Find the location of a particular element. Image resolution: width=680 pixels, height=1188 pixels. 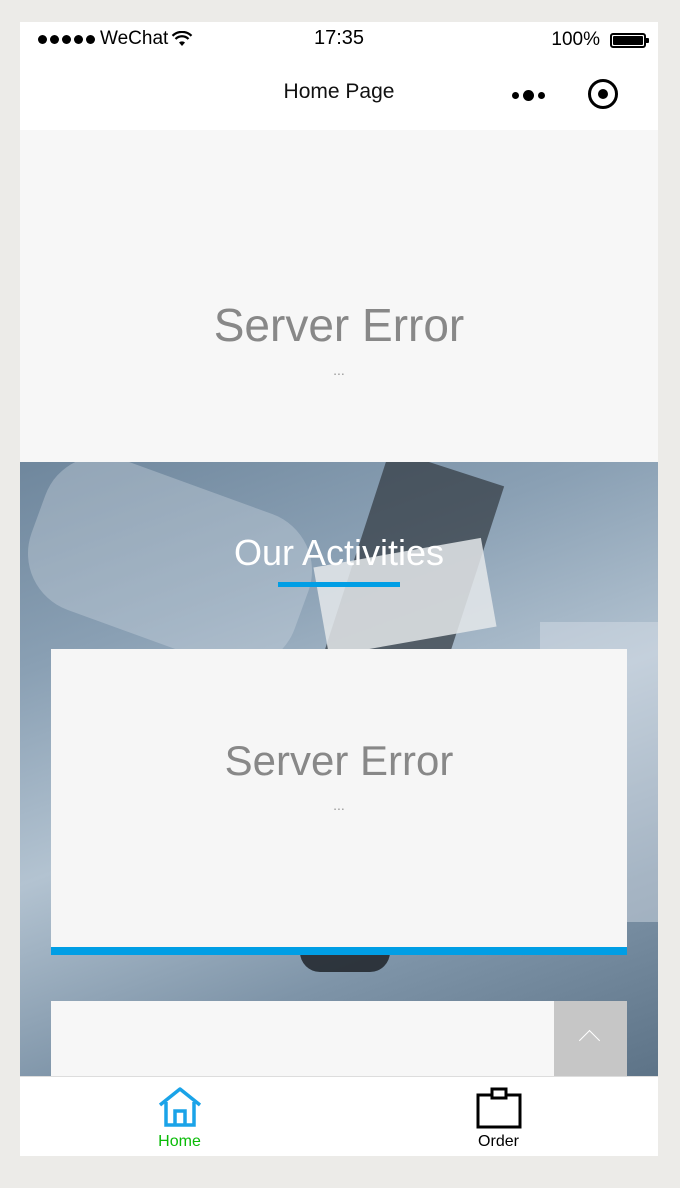

battery-icon is located at coordinates (629, 40).